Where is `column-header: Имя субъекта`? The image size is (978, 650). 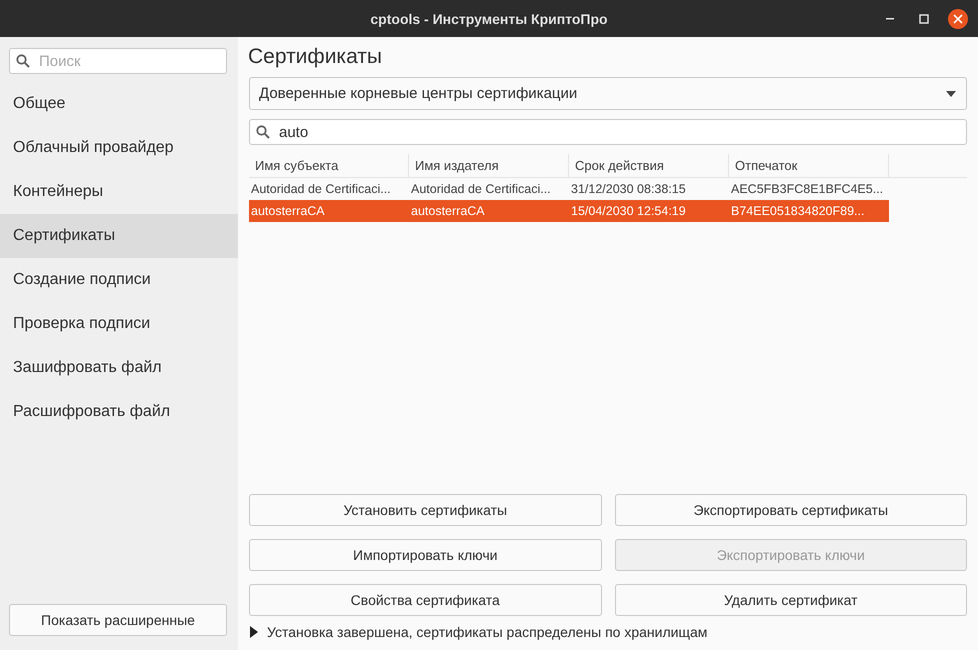 column-header: Имя субъекта is located at coordinates (329, 165).